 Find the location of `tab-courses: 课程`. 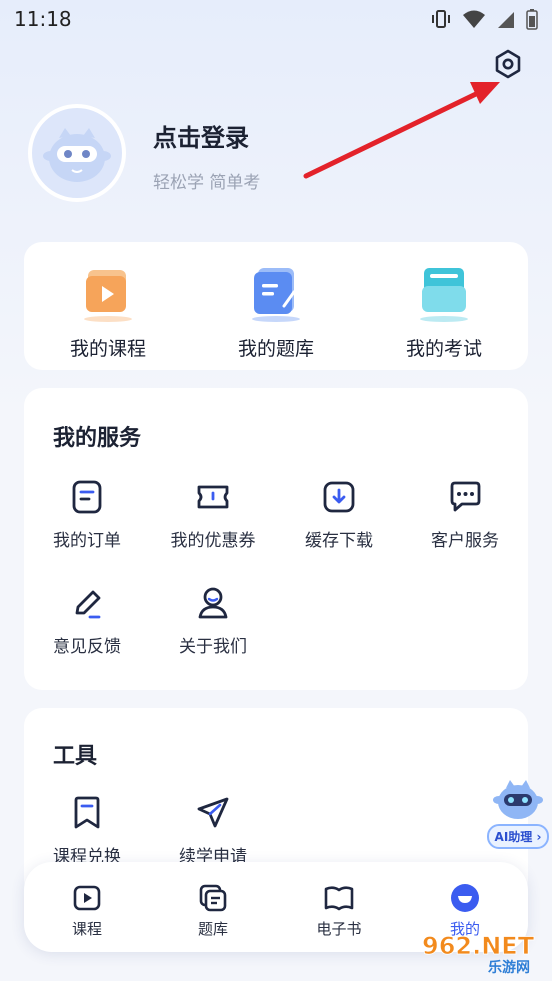

tab-courses: 课程 is located at coordinates (87, 907).